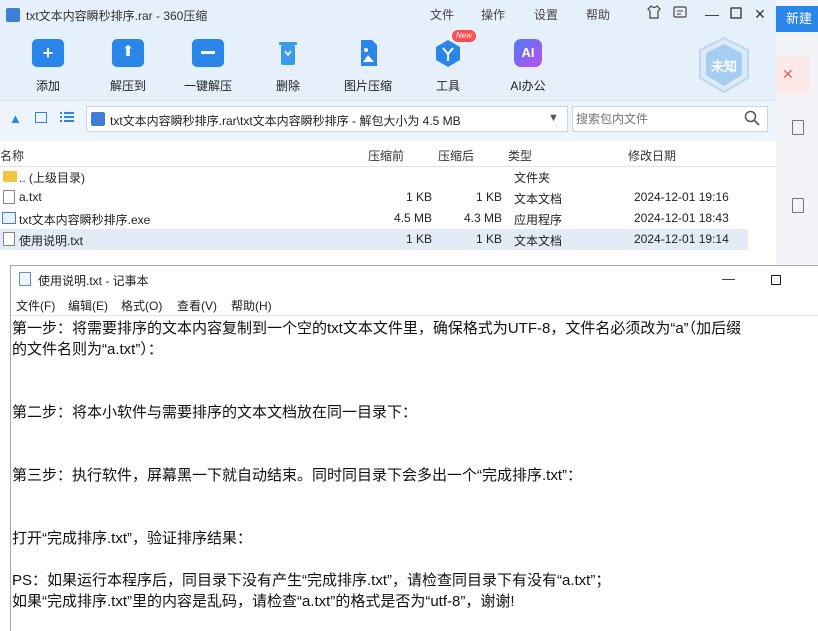 The image size is (818, 631). I want to click on tools-icon, so click(448, 53).